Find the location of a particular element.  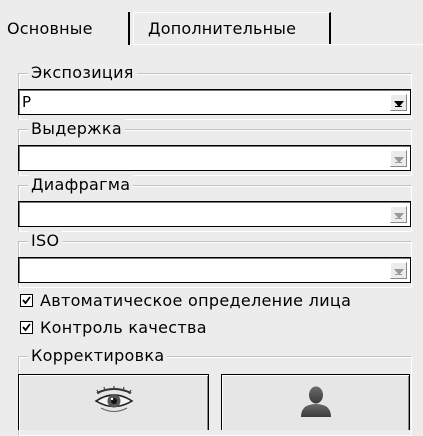

shutter-dropdown-icon is located at coordinates (398, 158).